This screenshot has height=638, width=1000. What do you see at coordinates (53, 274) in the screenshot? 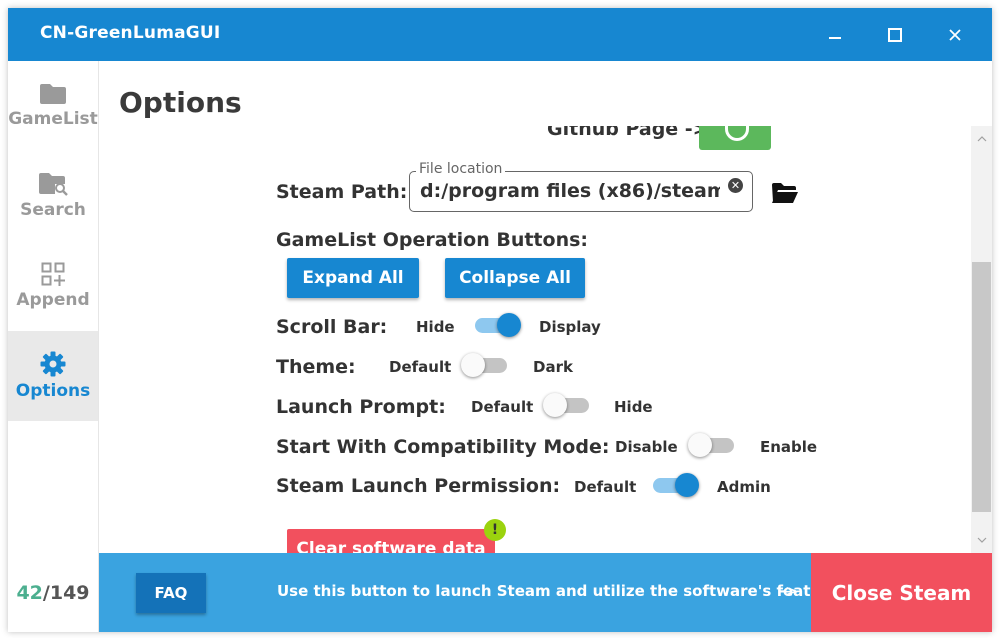
I see `grid-plus-icon` at bounding box center [53, 274].